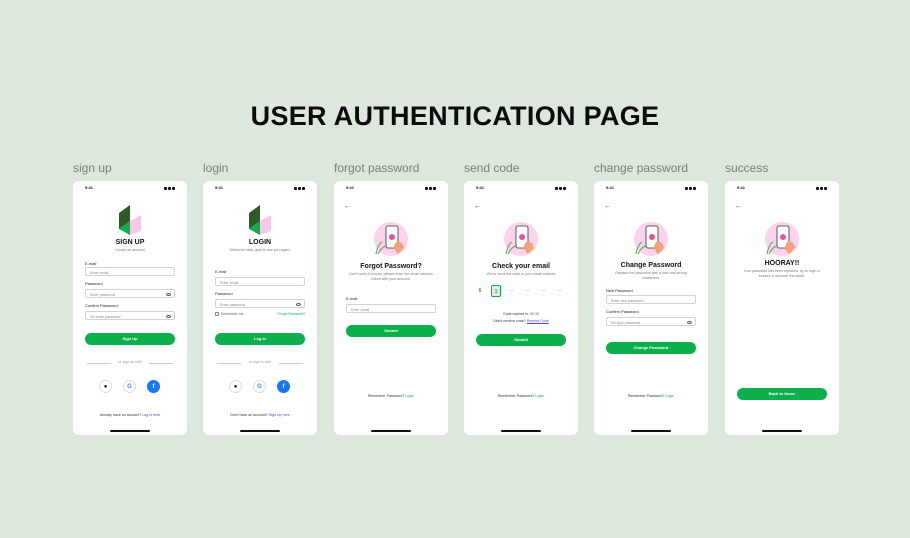 The width and height of the screenshot is (910, 538). Describe the element at coordinates (512, 291) in the screenshot. I see `code-digit-3: -` at that location.